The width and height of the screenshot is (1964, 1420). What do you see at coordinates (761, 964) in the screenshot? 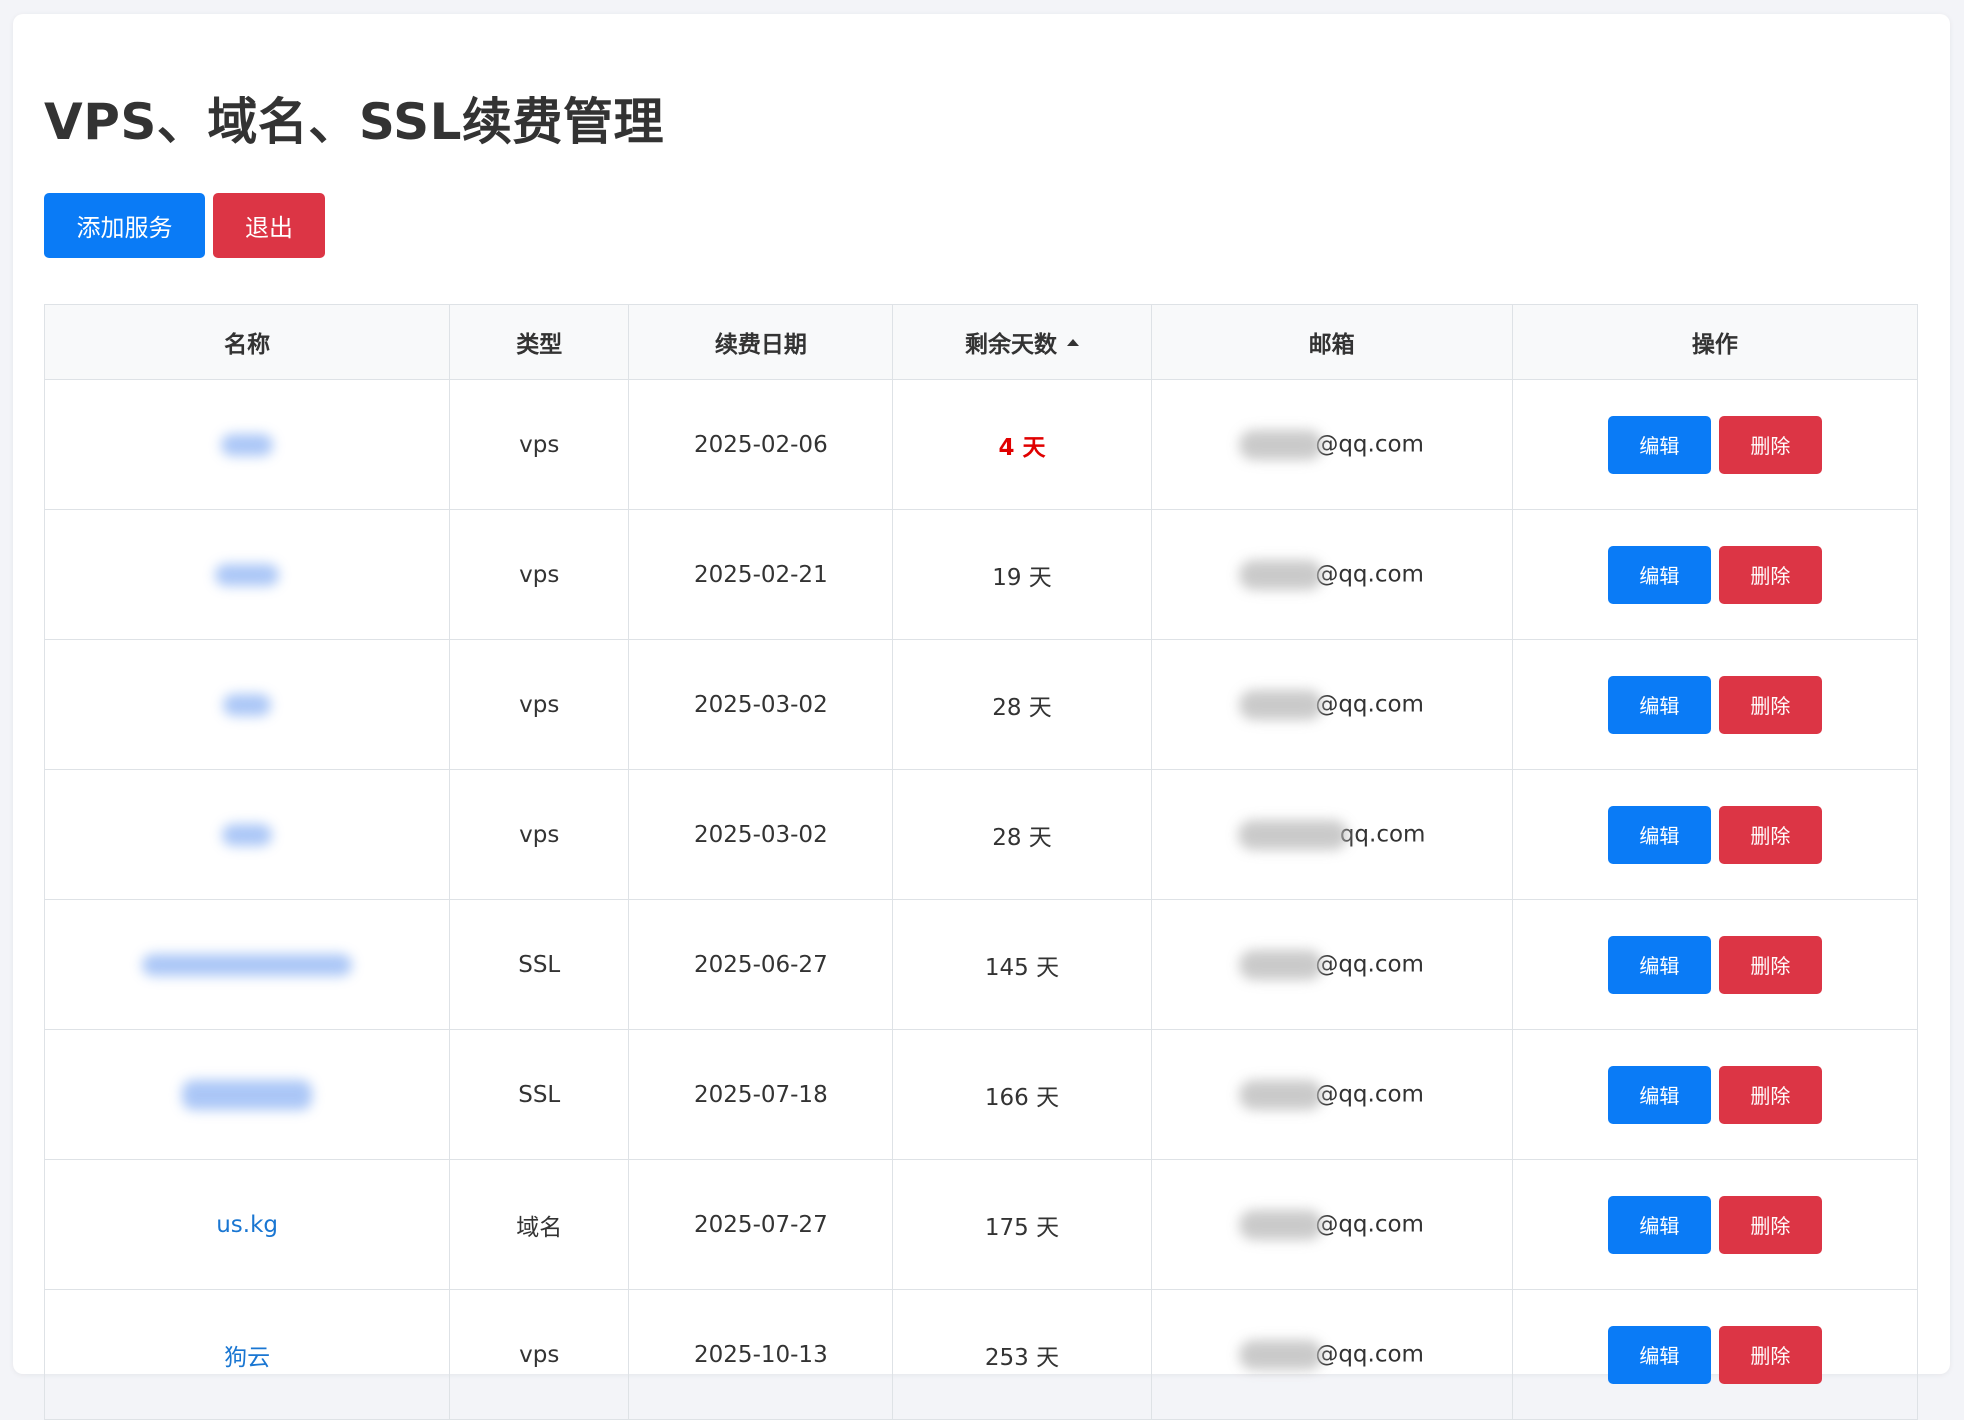
I see `cell-renew-date: 2025-06-27` at bounding box center [761, 964].